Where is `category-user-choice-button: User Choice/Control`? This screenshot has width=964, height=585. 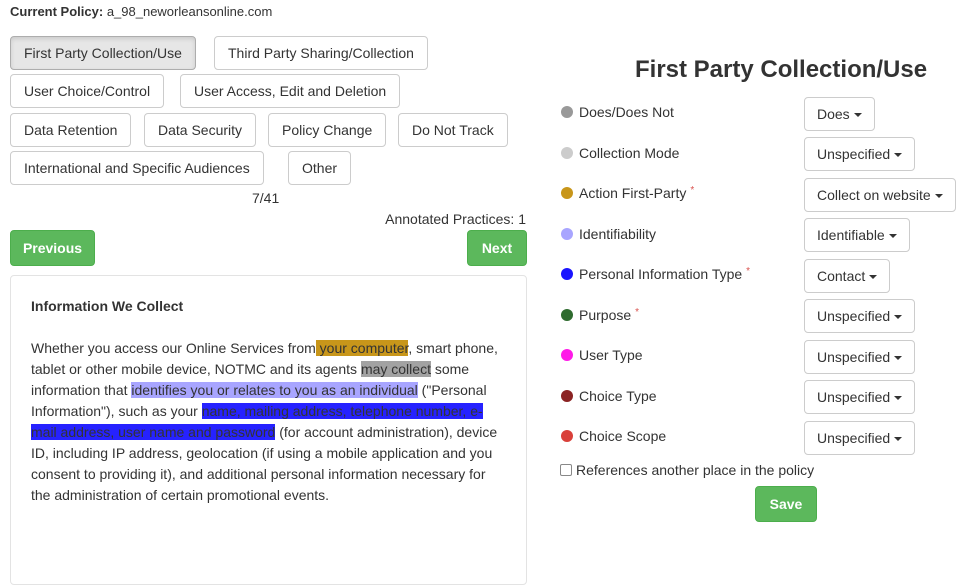
category-user-choice-button: User Choice/Control is located at coordinates (87, 91).